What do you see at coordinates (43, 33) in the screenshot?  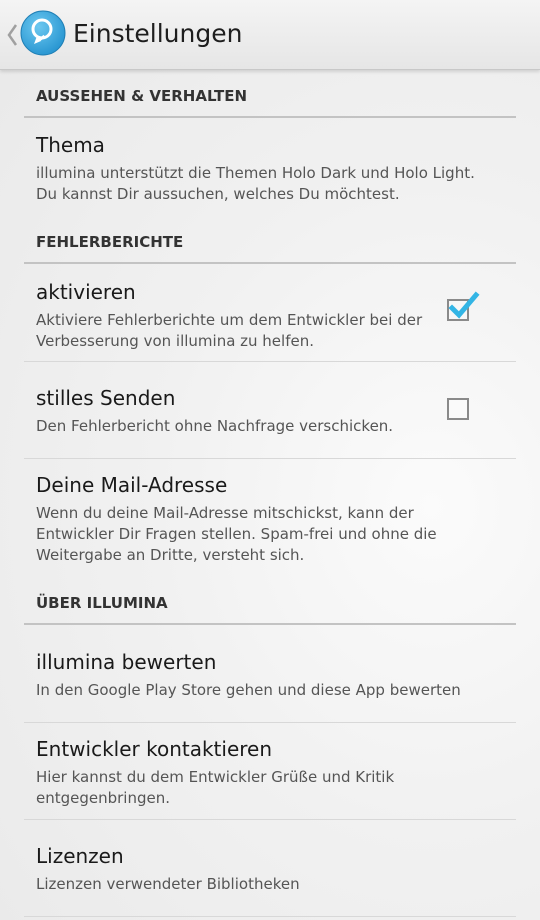 I see `lightbulb-icon` at bounding box center [43, 33].